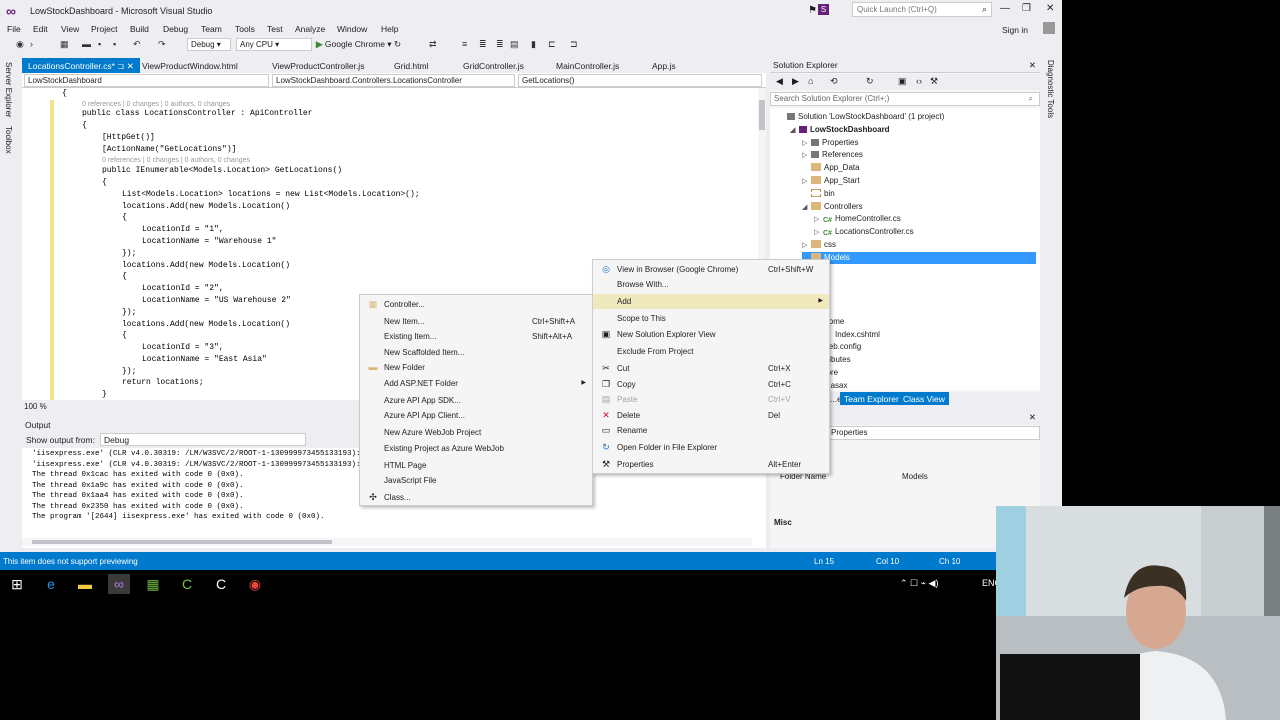 This screenshot has height=720, width=1280. What do you see at coordinates (40, 29) in the screenshot?
I see `menu-edit: Edit` at bounding box center [40, 29].